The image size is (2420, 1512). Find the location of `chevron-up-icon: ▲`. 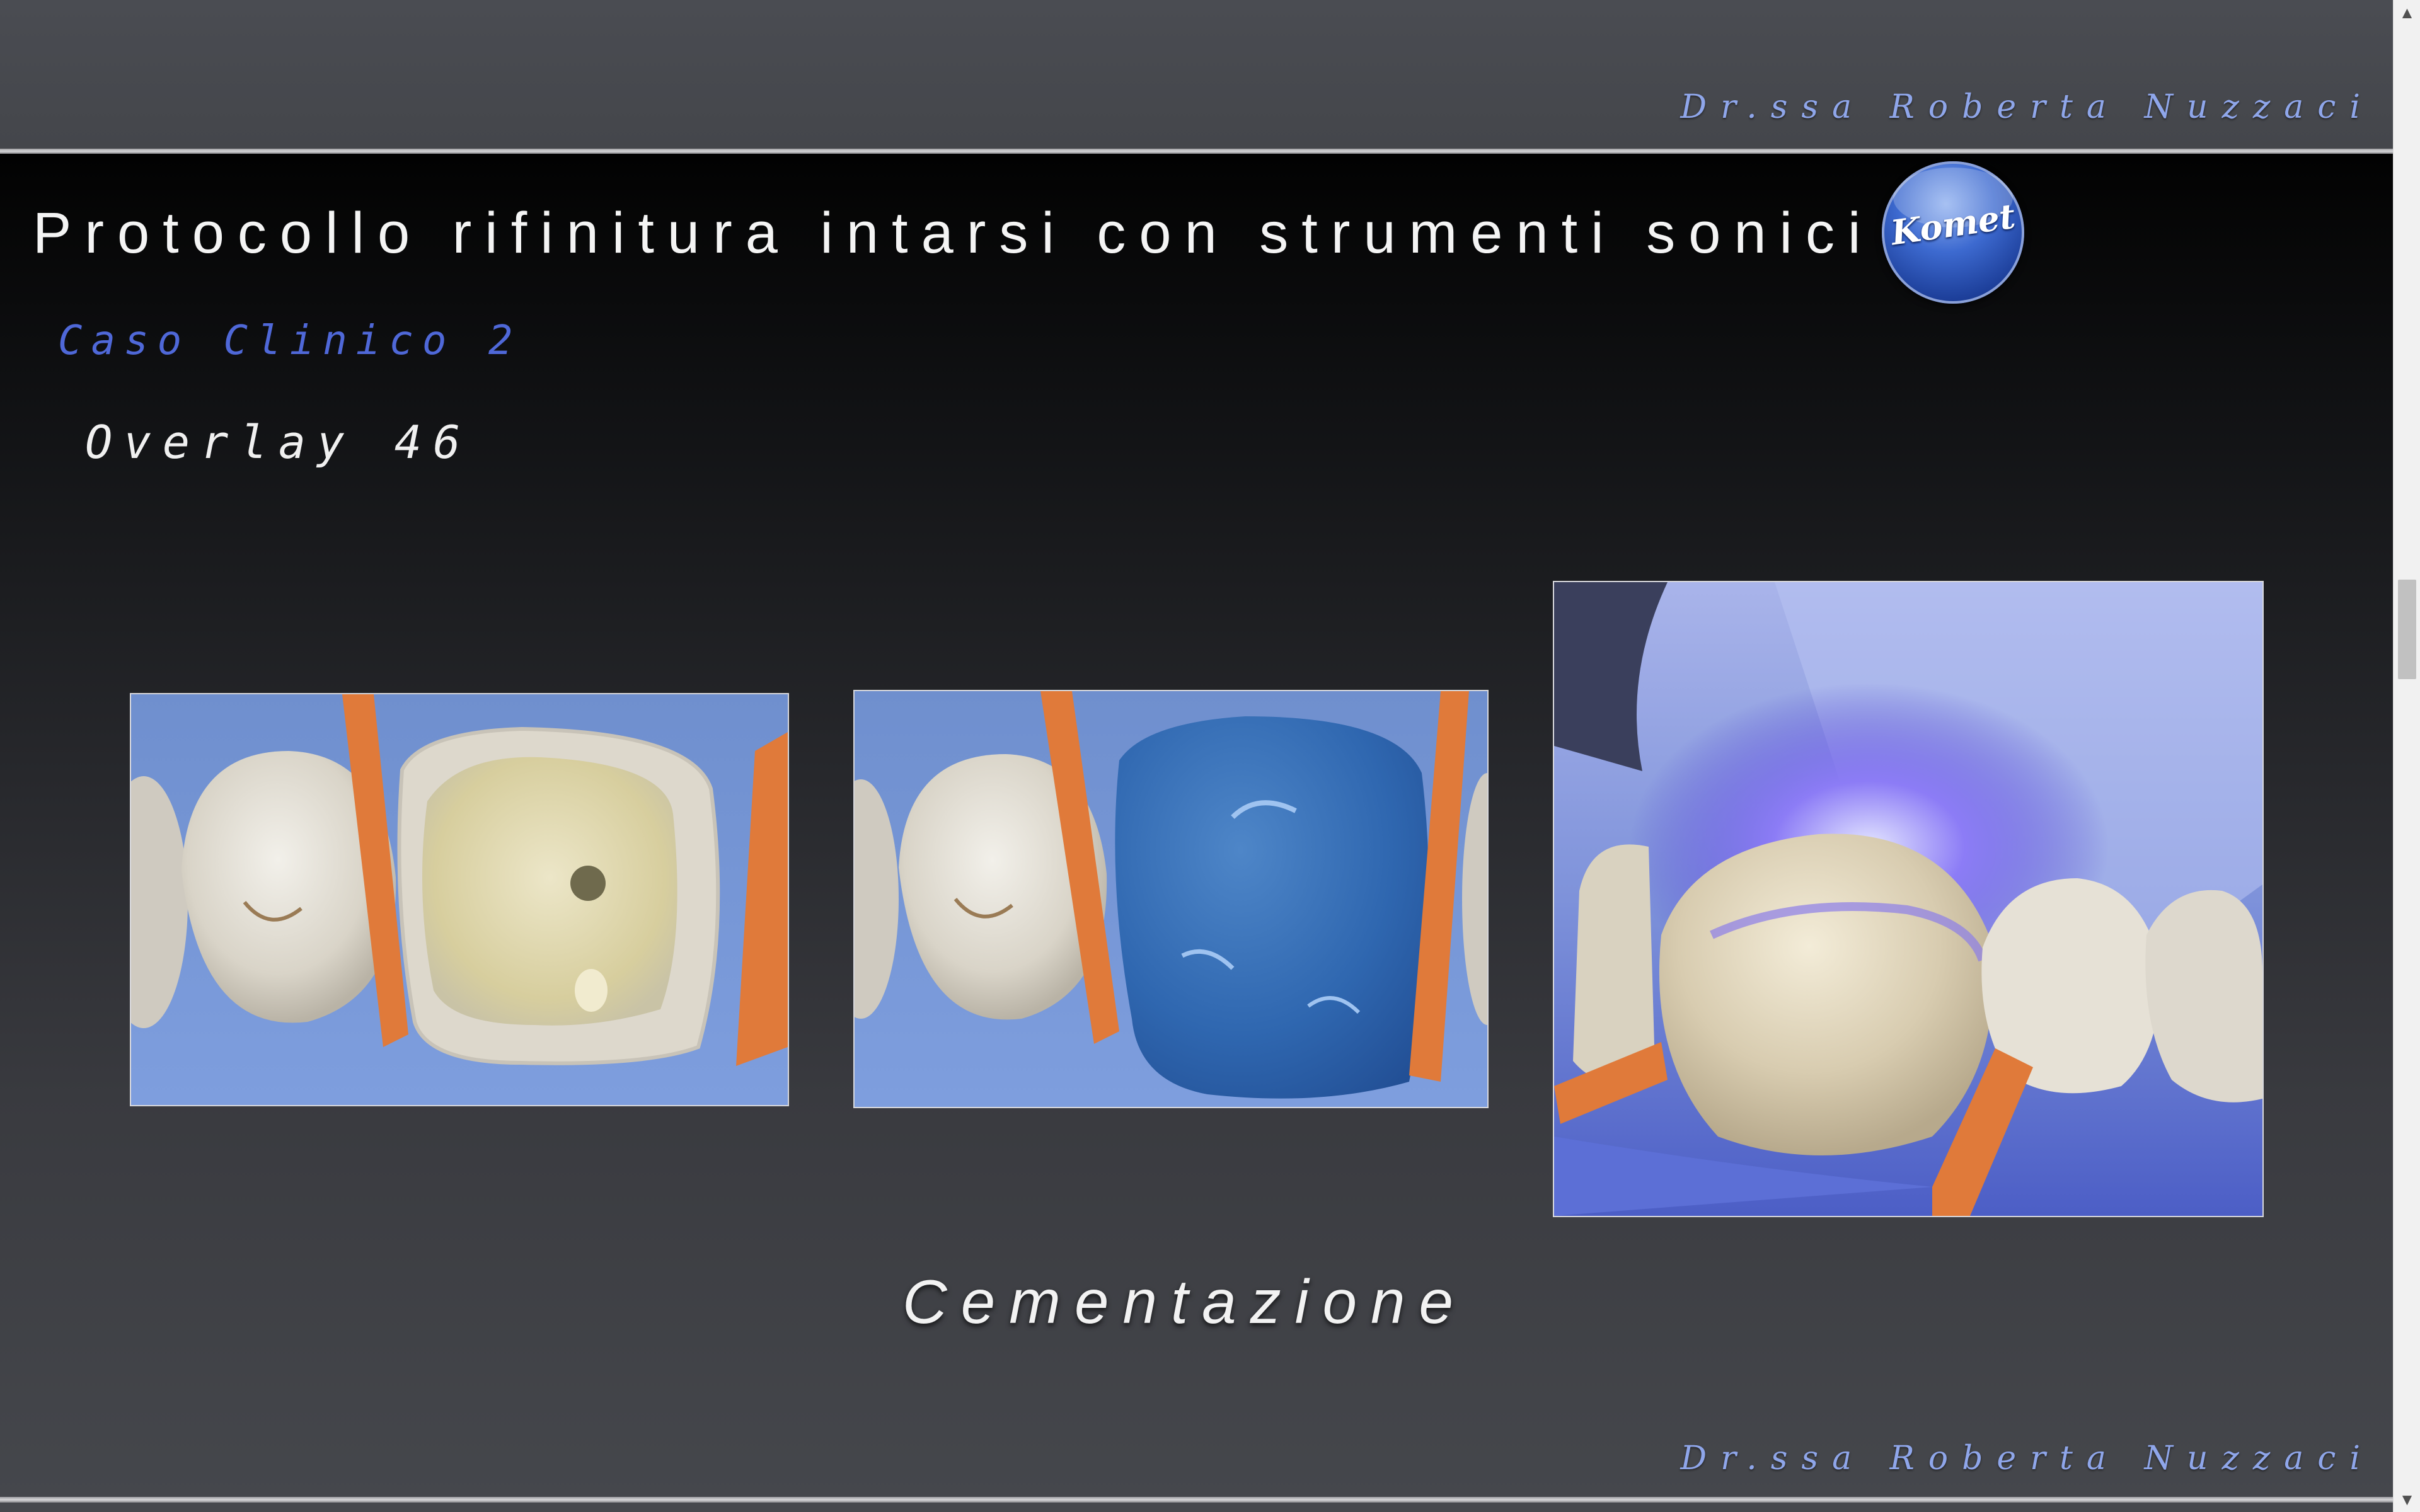

chevron-up-icon: ▲ is located at coordinates (2407, 12).